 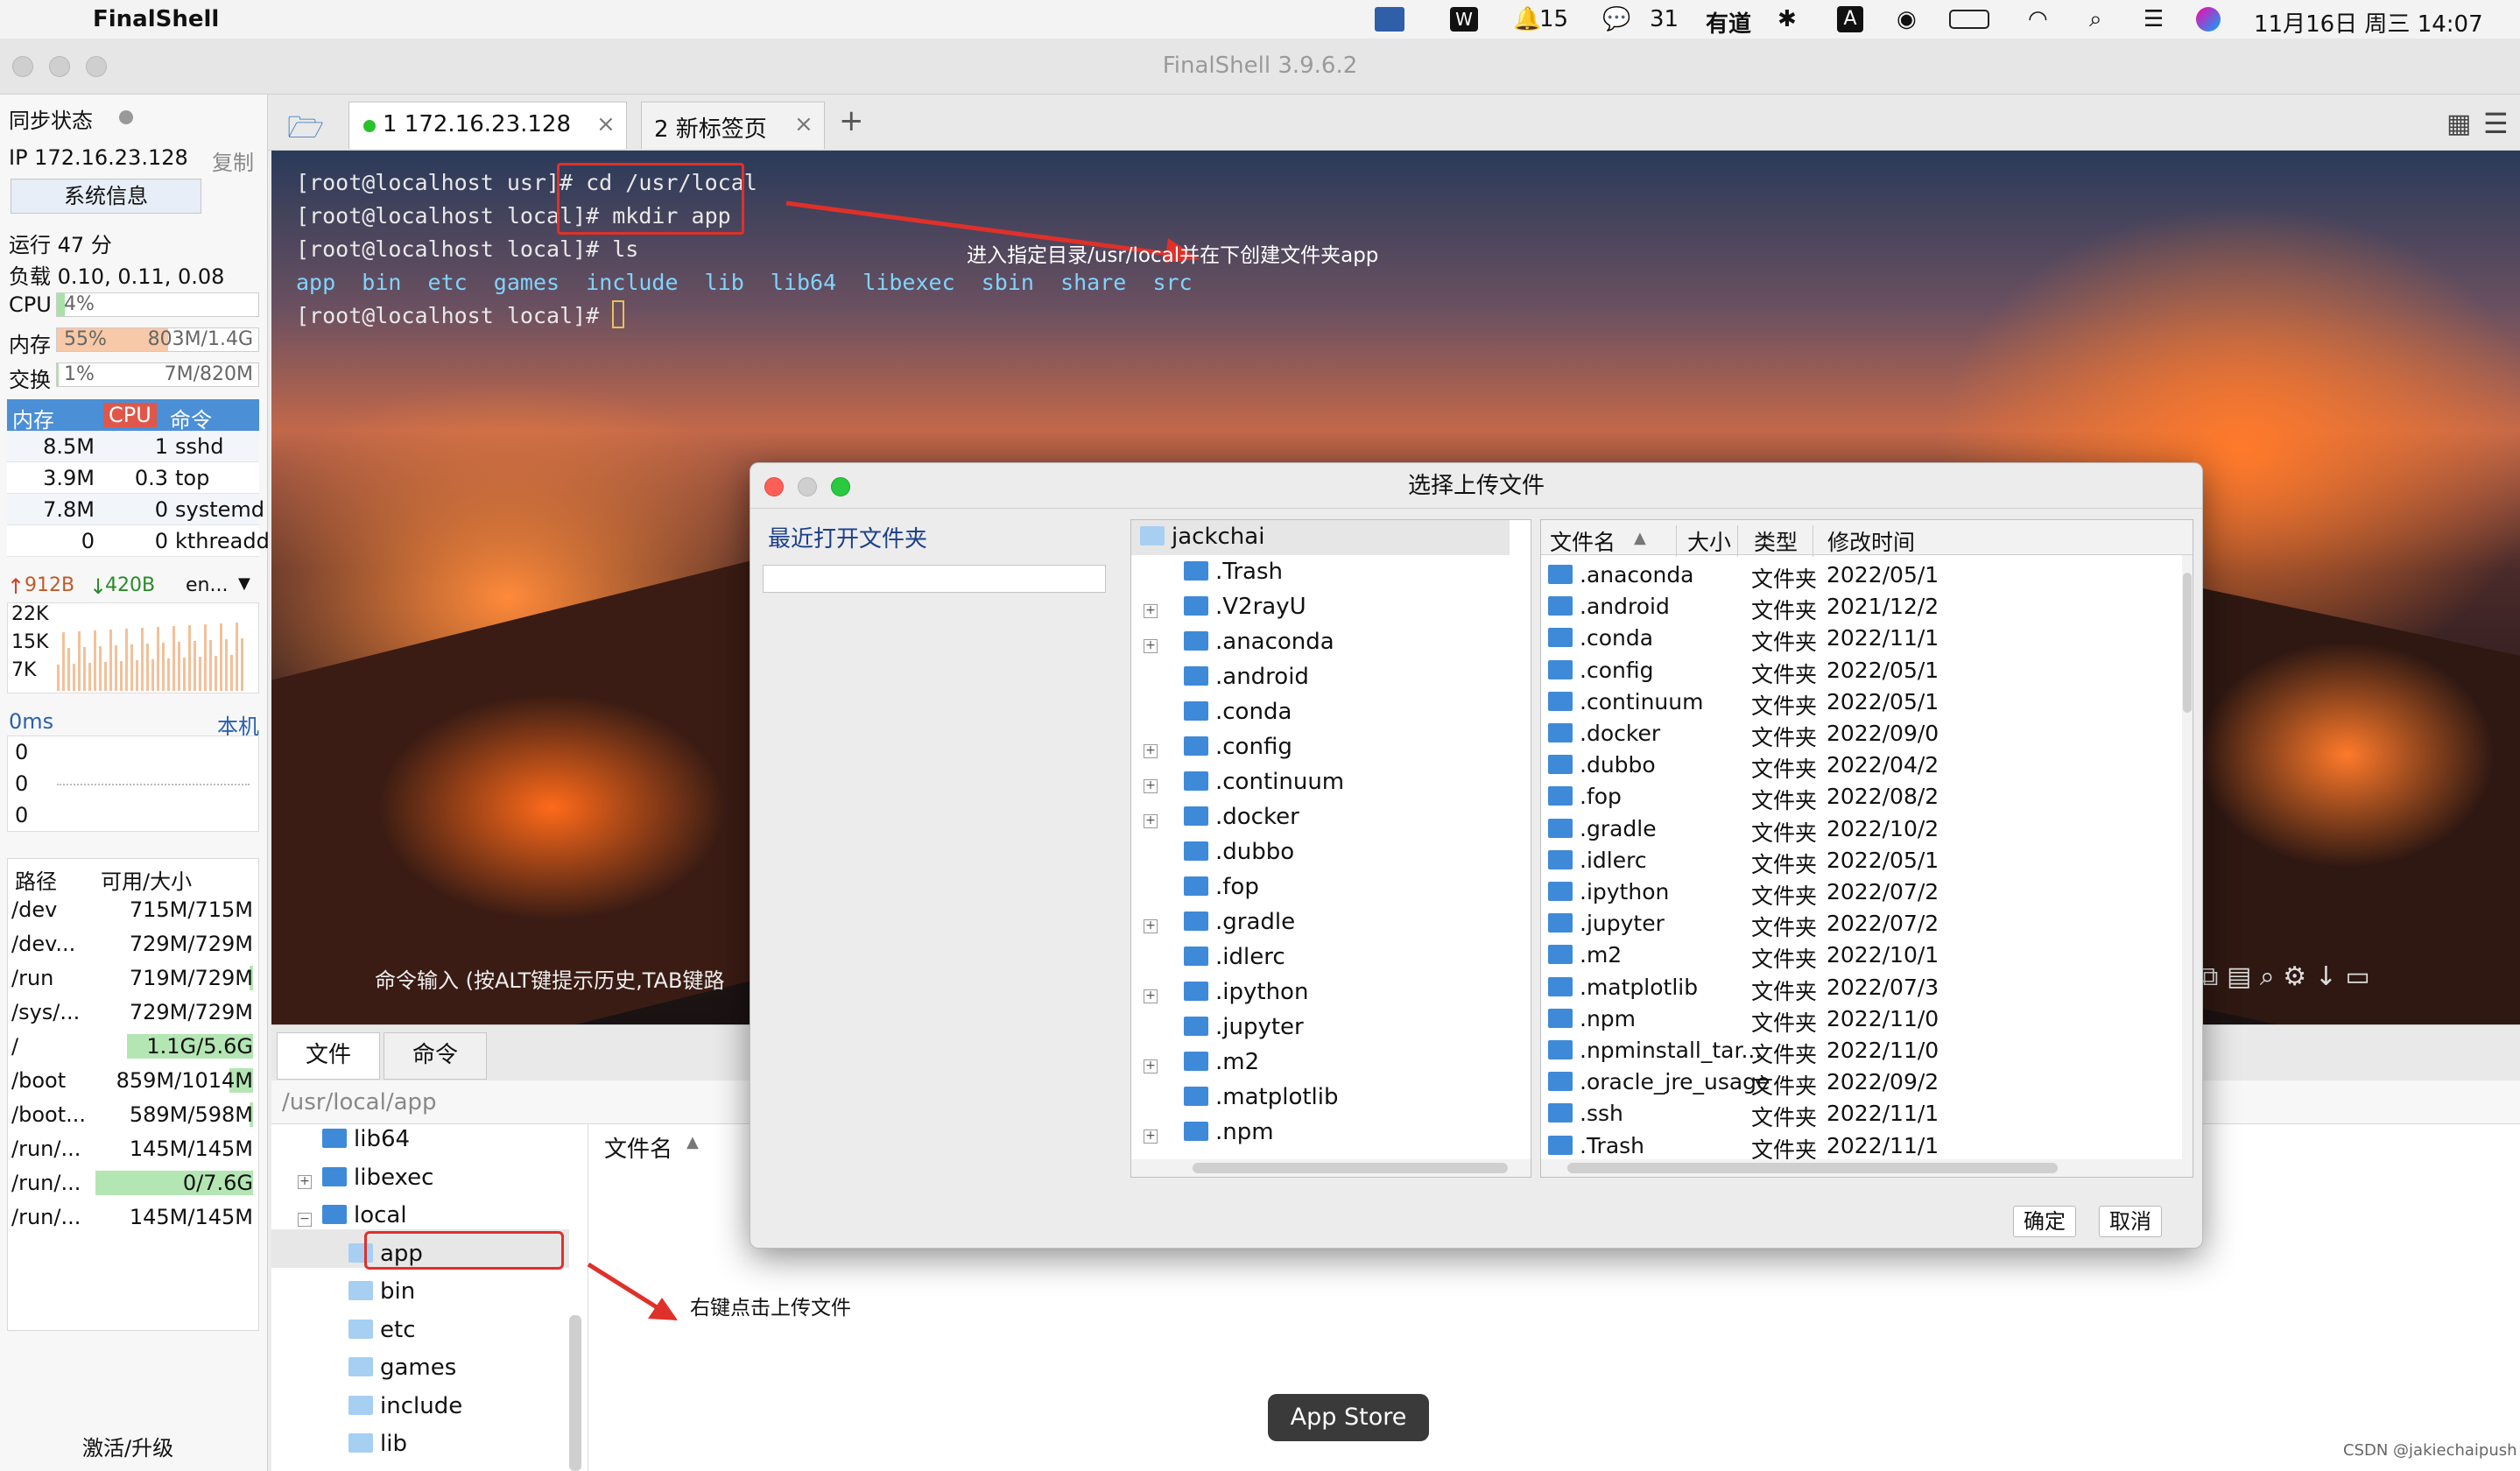 I want to click on file-row: .npminstall_tar... 文件夹 2022/11/0, so click(x=1867, y=1050).